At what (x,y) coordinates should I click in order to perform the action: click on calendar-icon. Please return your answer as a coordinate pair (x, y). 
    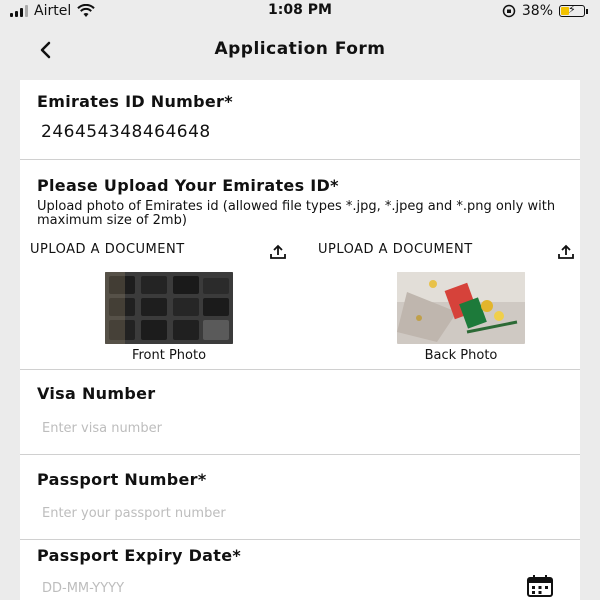
    Looking at the image, I should click on (540, 586).